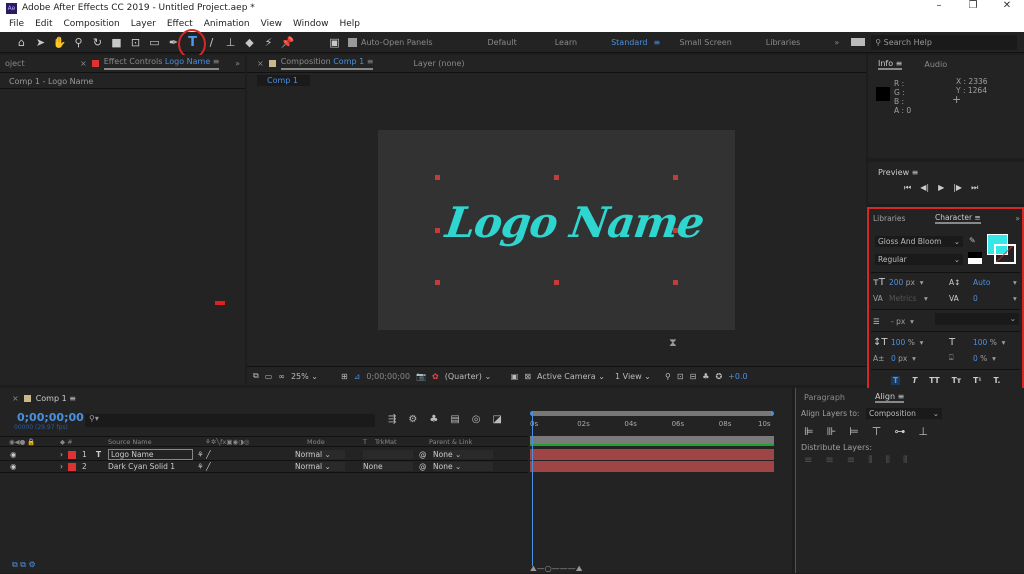 The height and width of the screenshot is (574, 1024). I want to click on tab-align: Align ≡, so click(889, 397).